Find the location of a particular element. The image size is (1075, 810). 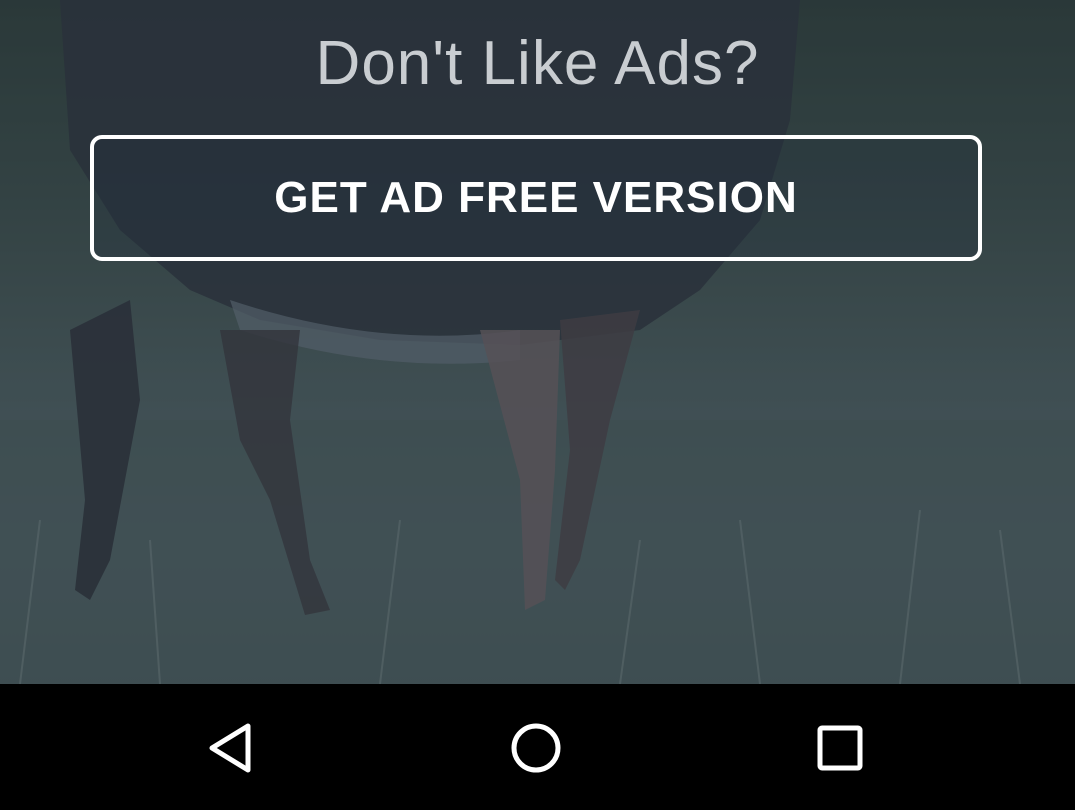

get-ad-free-button: GET AD FREE VERSION is located at coordinates (536, 198).